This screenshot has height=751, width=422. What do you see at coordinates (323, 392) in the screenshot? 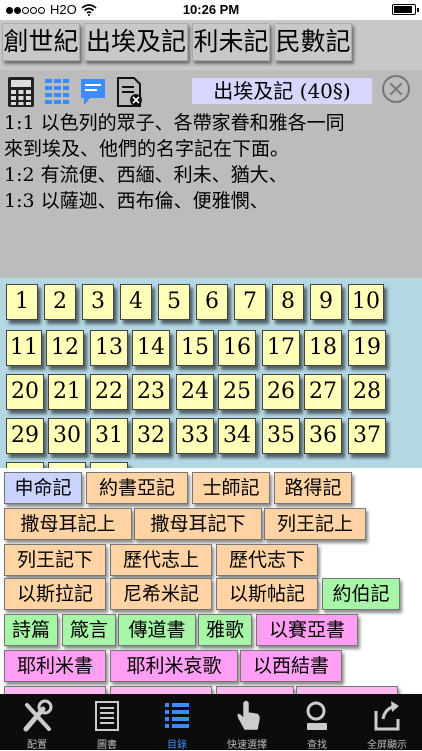
I see `chapter-button: 27` at bounding box center [323, 392].